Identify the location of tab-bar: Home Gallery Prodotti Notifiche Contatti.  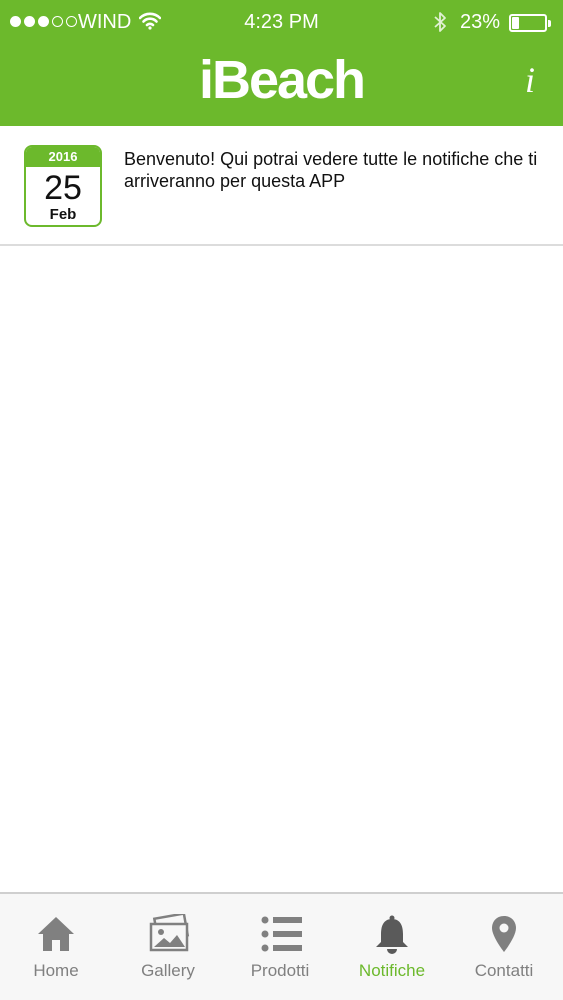
(281, 946).